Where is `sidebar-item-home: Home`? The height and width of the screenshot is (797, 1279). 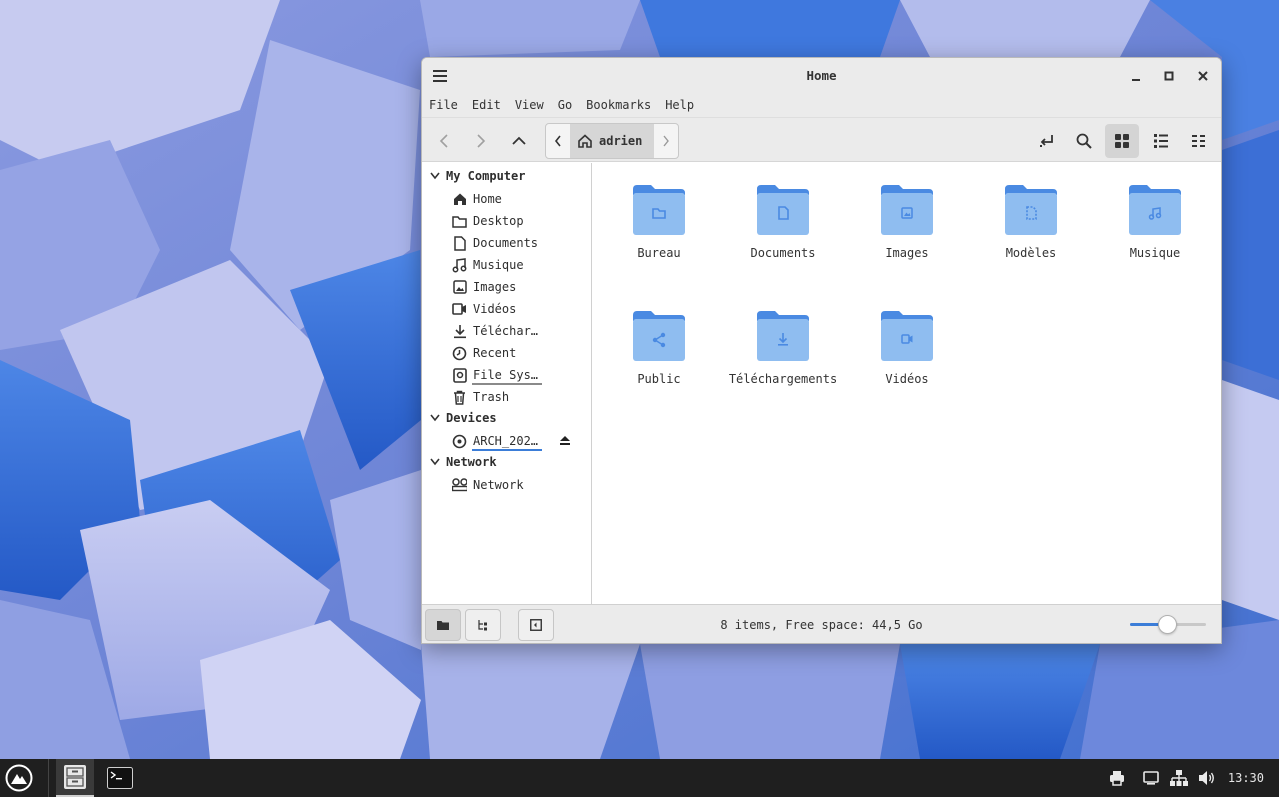 sidebar-item-home: Home is located at coordinates (519, 199).